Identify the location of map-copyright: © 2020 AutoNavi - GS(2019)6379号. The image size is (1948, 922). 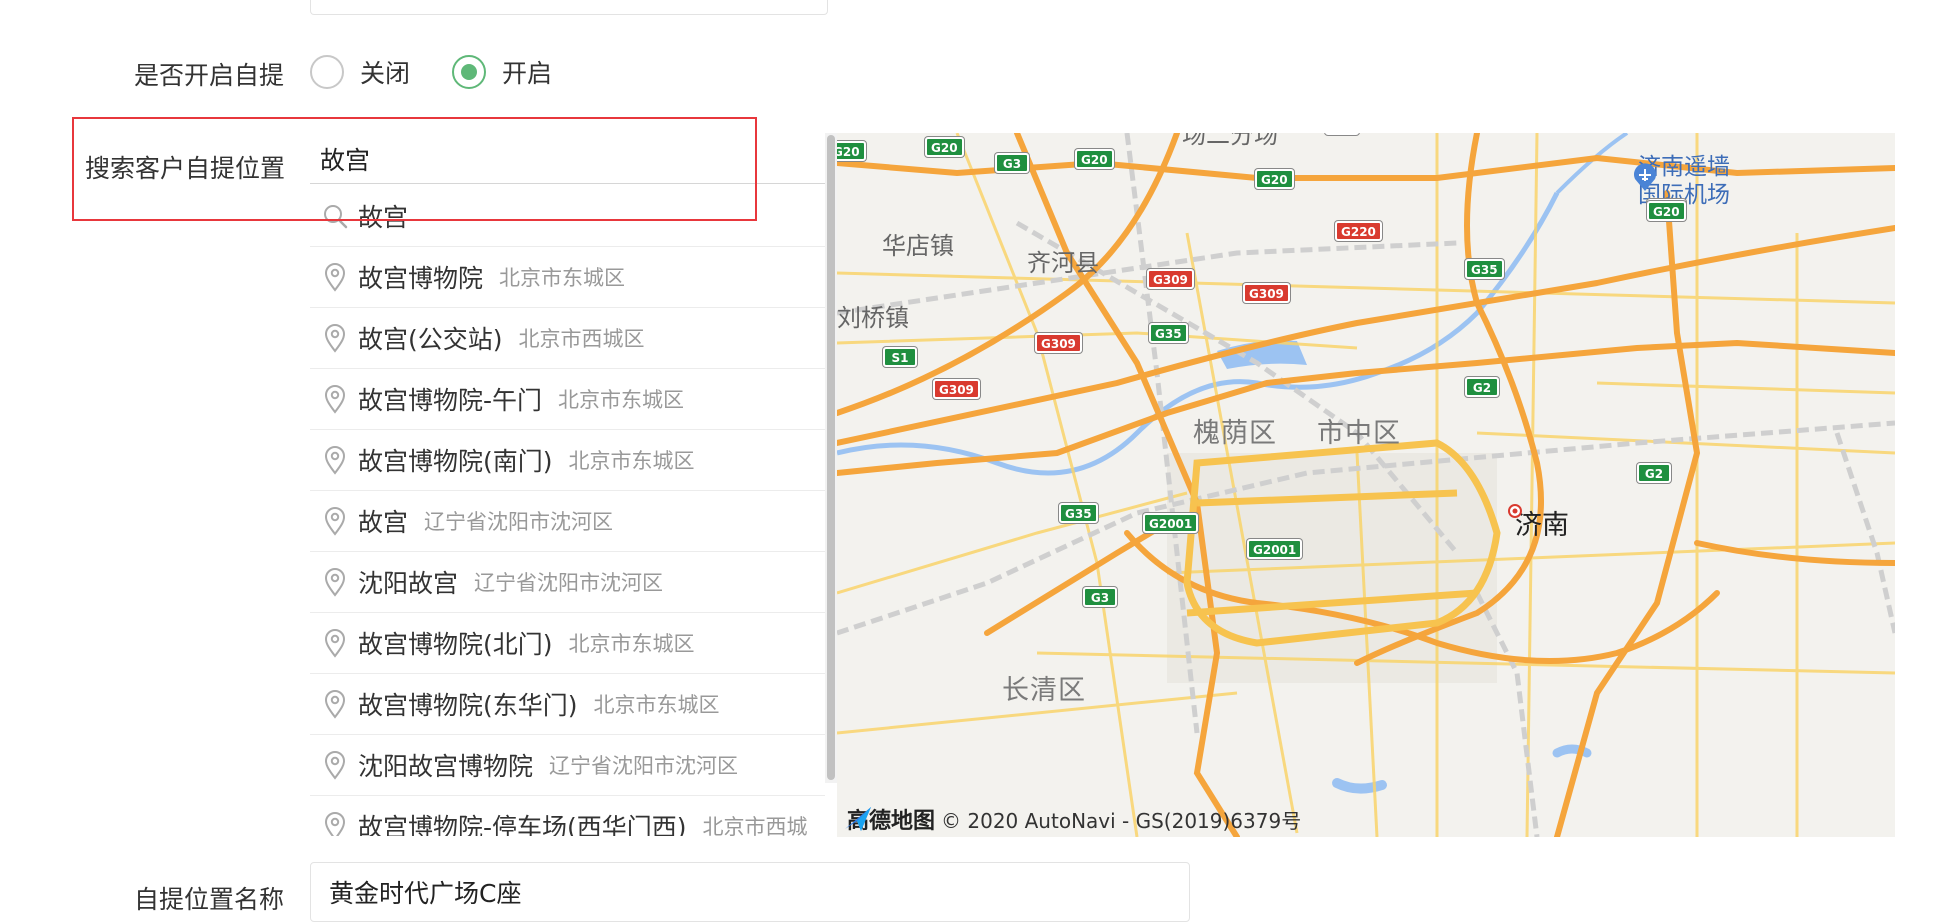
(1121, 820).